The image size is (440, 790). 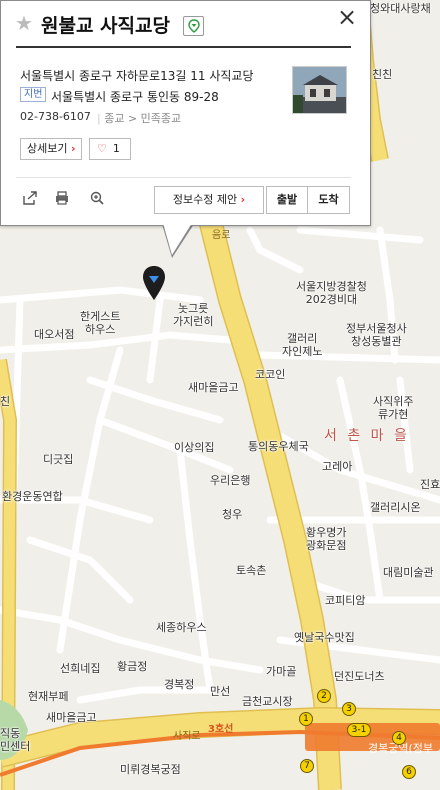 I want to click on poi-label: 통의동우체국, so click(x=278, y=446).